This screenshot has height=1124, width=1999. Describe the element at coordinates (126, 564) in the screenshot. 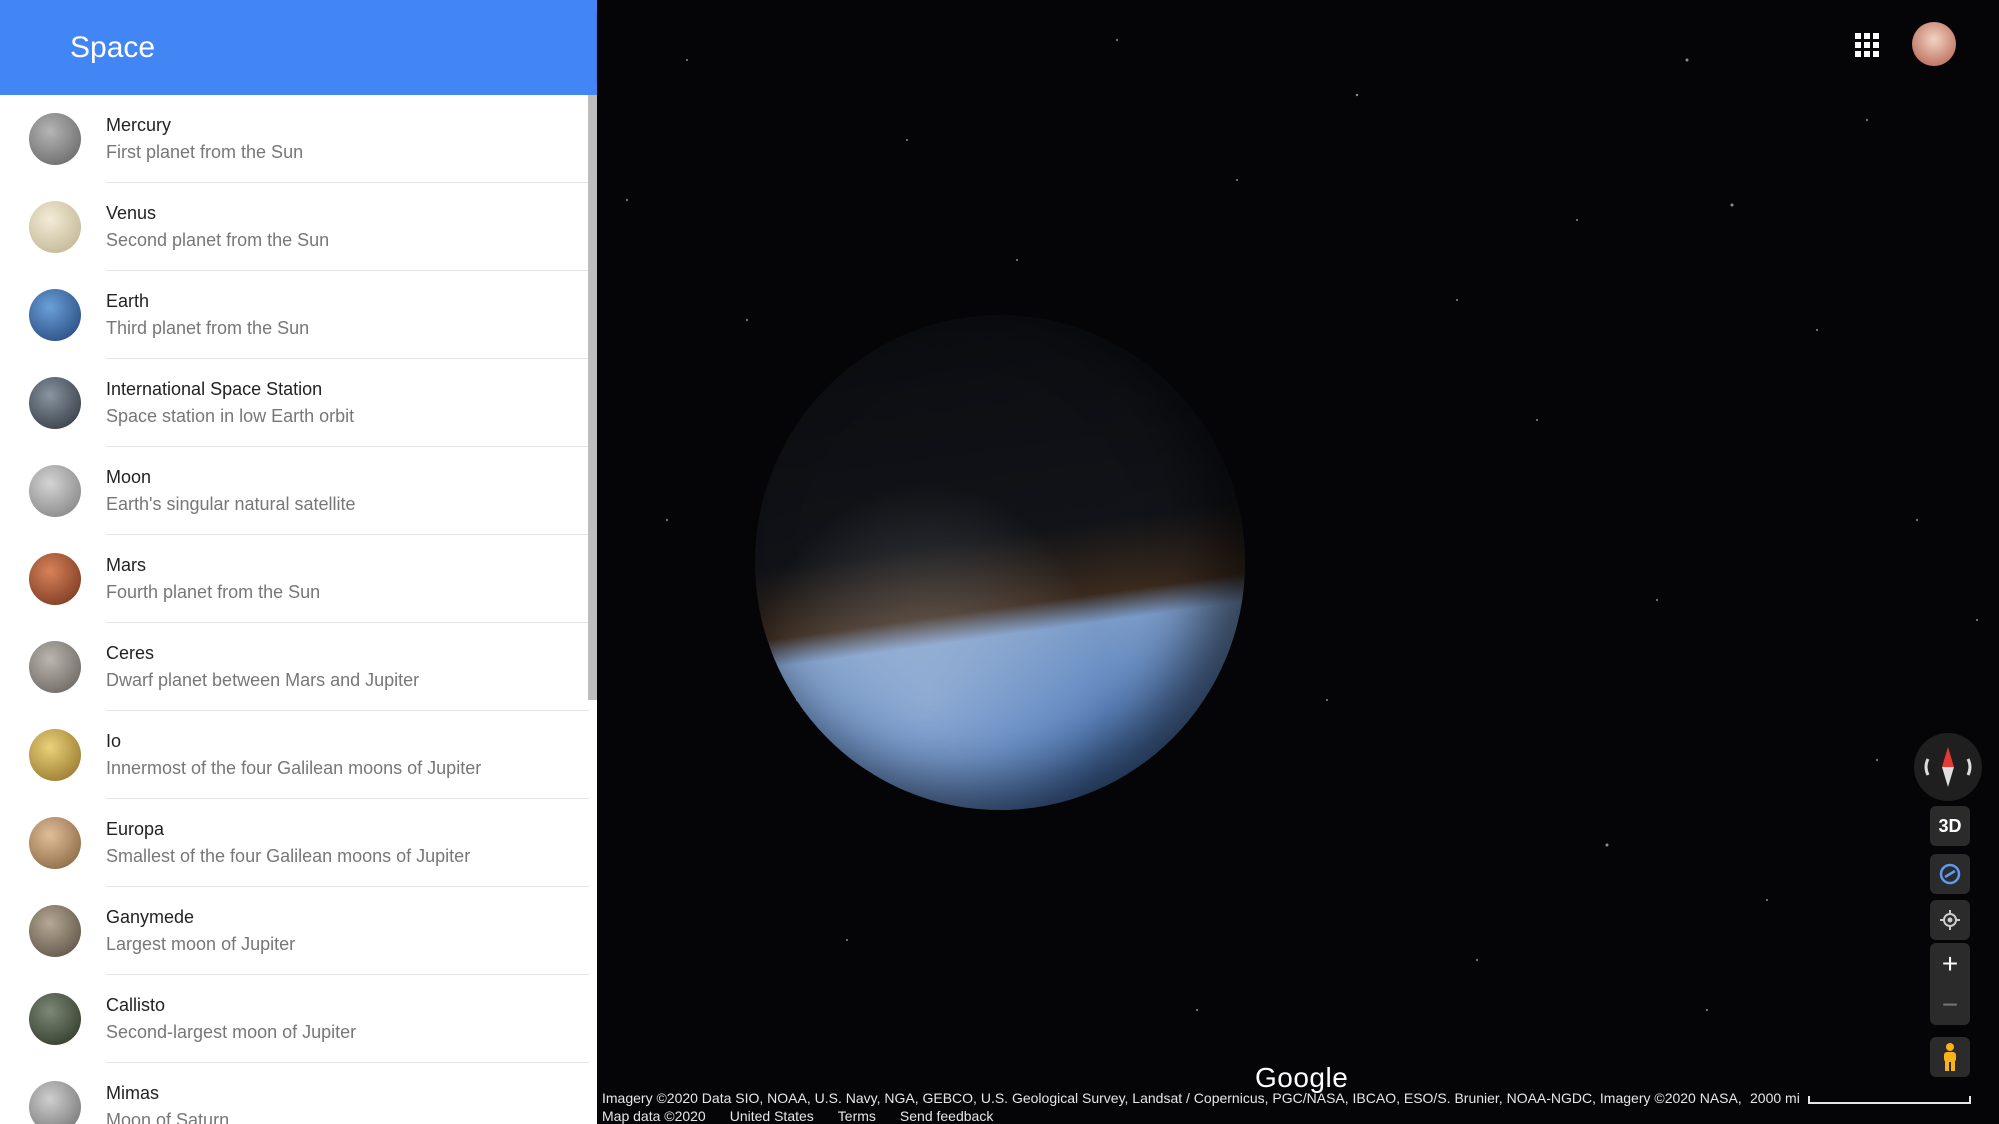

I see `item-name: Mars` at that location.